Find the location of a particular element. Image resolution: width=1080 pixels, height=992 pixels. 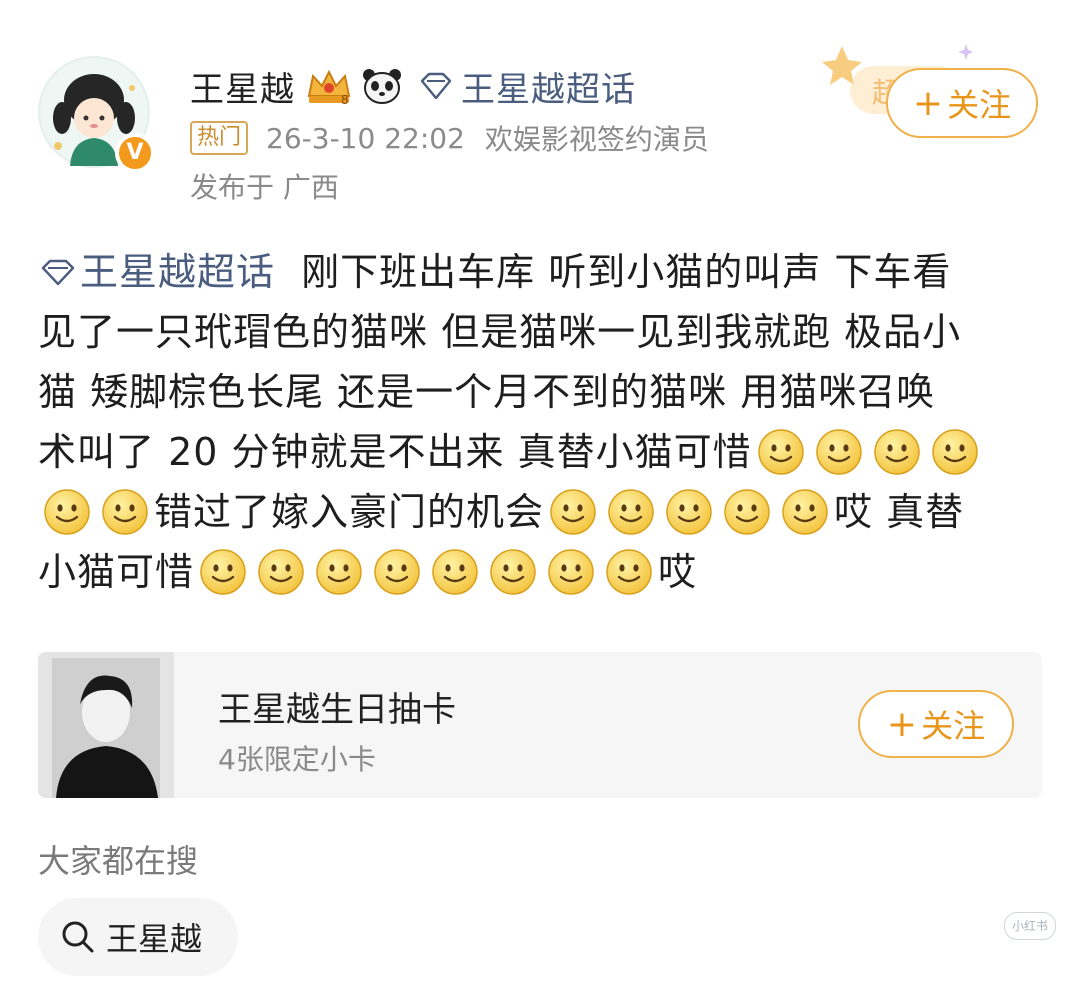

promo-card: 王星越生日抽卡 4张限定小卡 + 关注 is located at coordinates (540, 725).